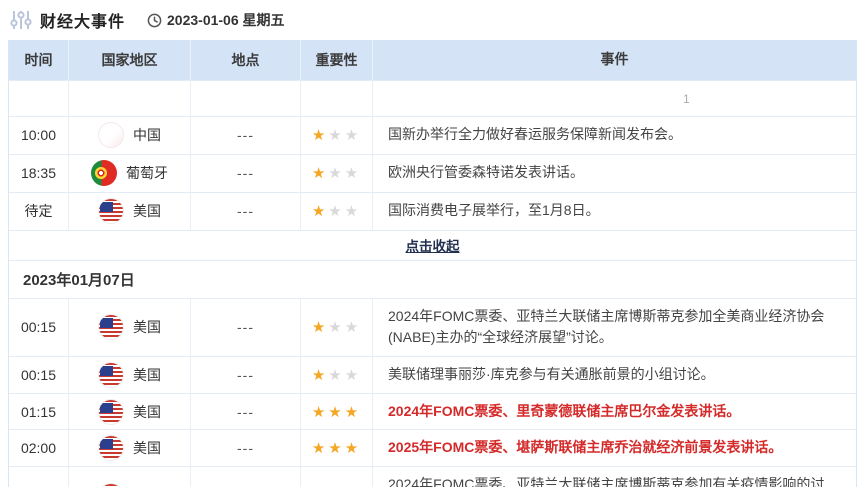 The image size is (863, 487). What do you see at coordinates (564, 410) in the screenshot?
I see `event-description: 2024年FOMC票委、里奇蒙德联储主席巴尔金发表讲话。` at bounding box center [564, 410].